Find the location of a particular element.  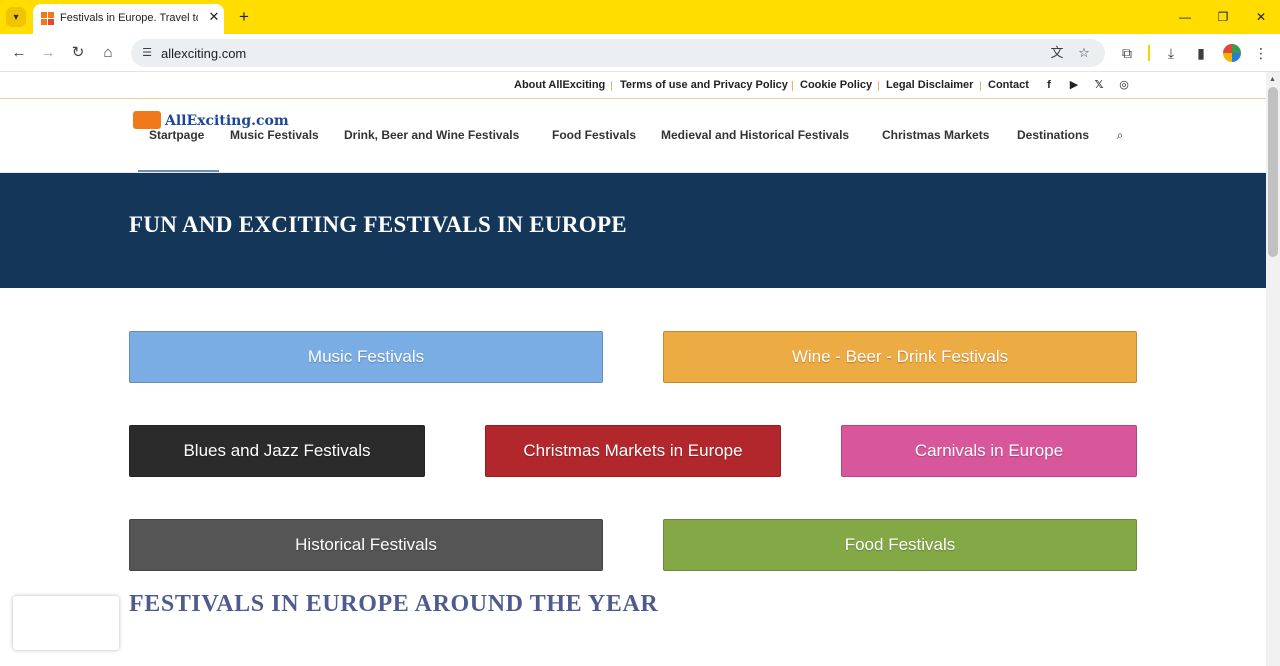

nav-destinations: Destinations is located at coordinates (1053, 135).